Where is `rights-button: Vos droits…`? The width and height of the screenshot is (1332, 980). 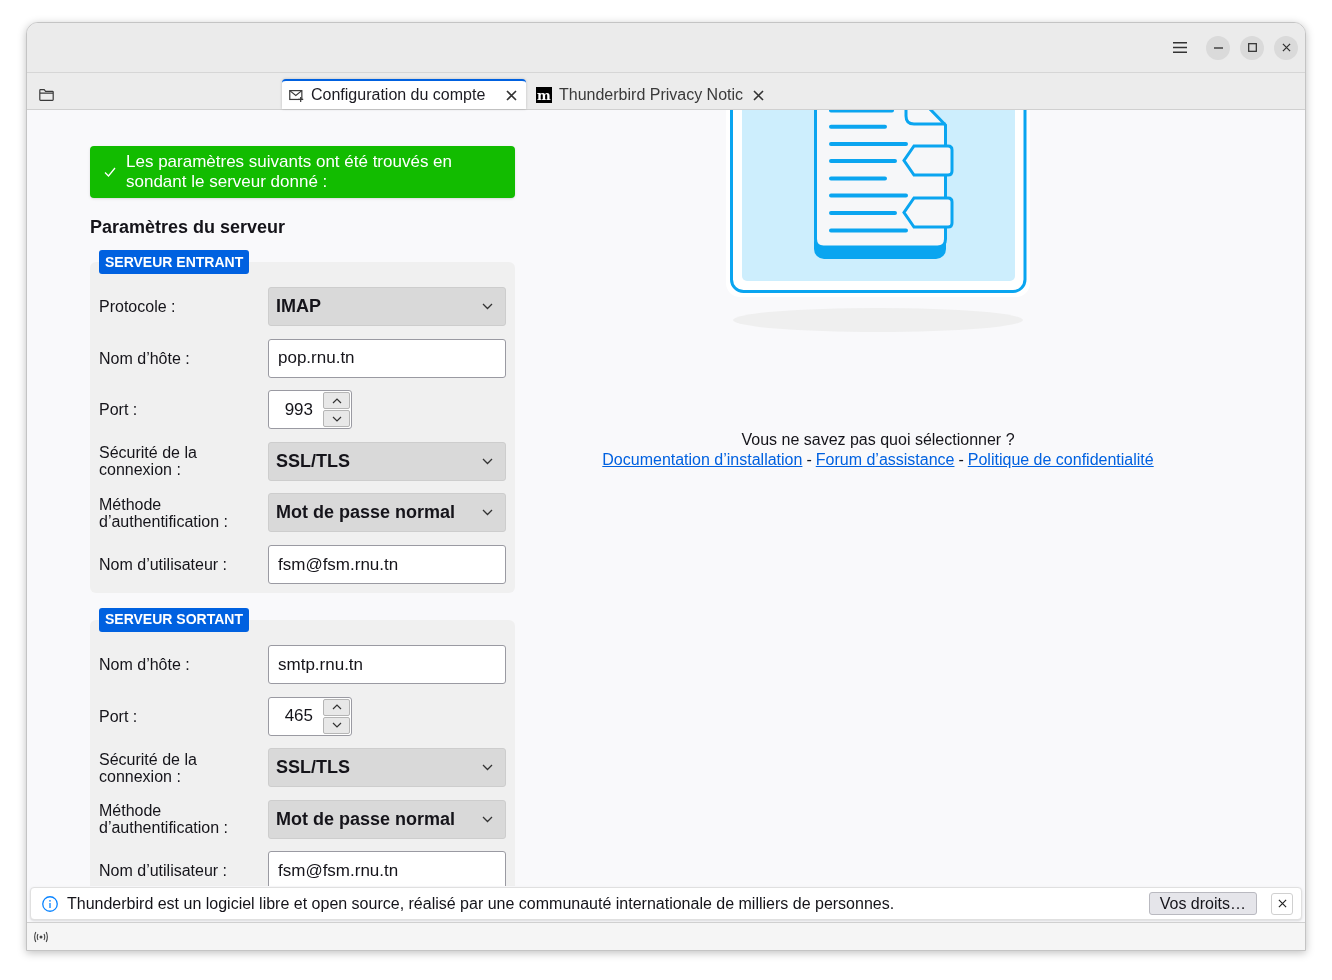 rights-button: Vos droits… is located at coordinates (1202, 903).